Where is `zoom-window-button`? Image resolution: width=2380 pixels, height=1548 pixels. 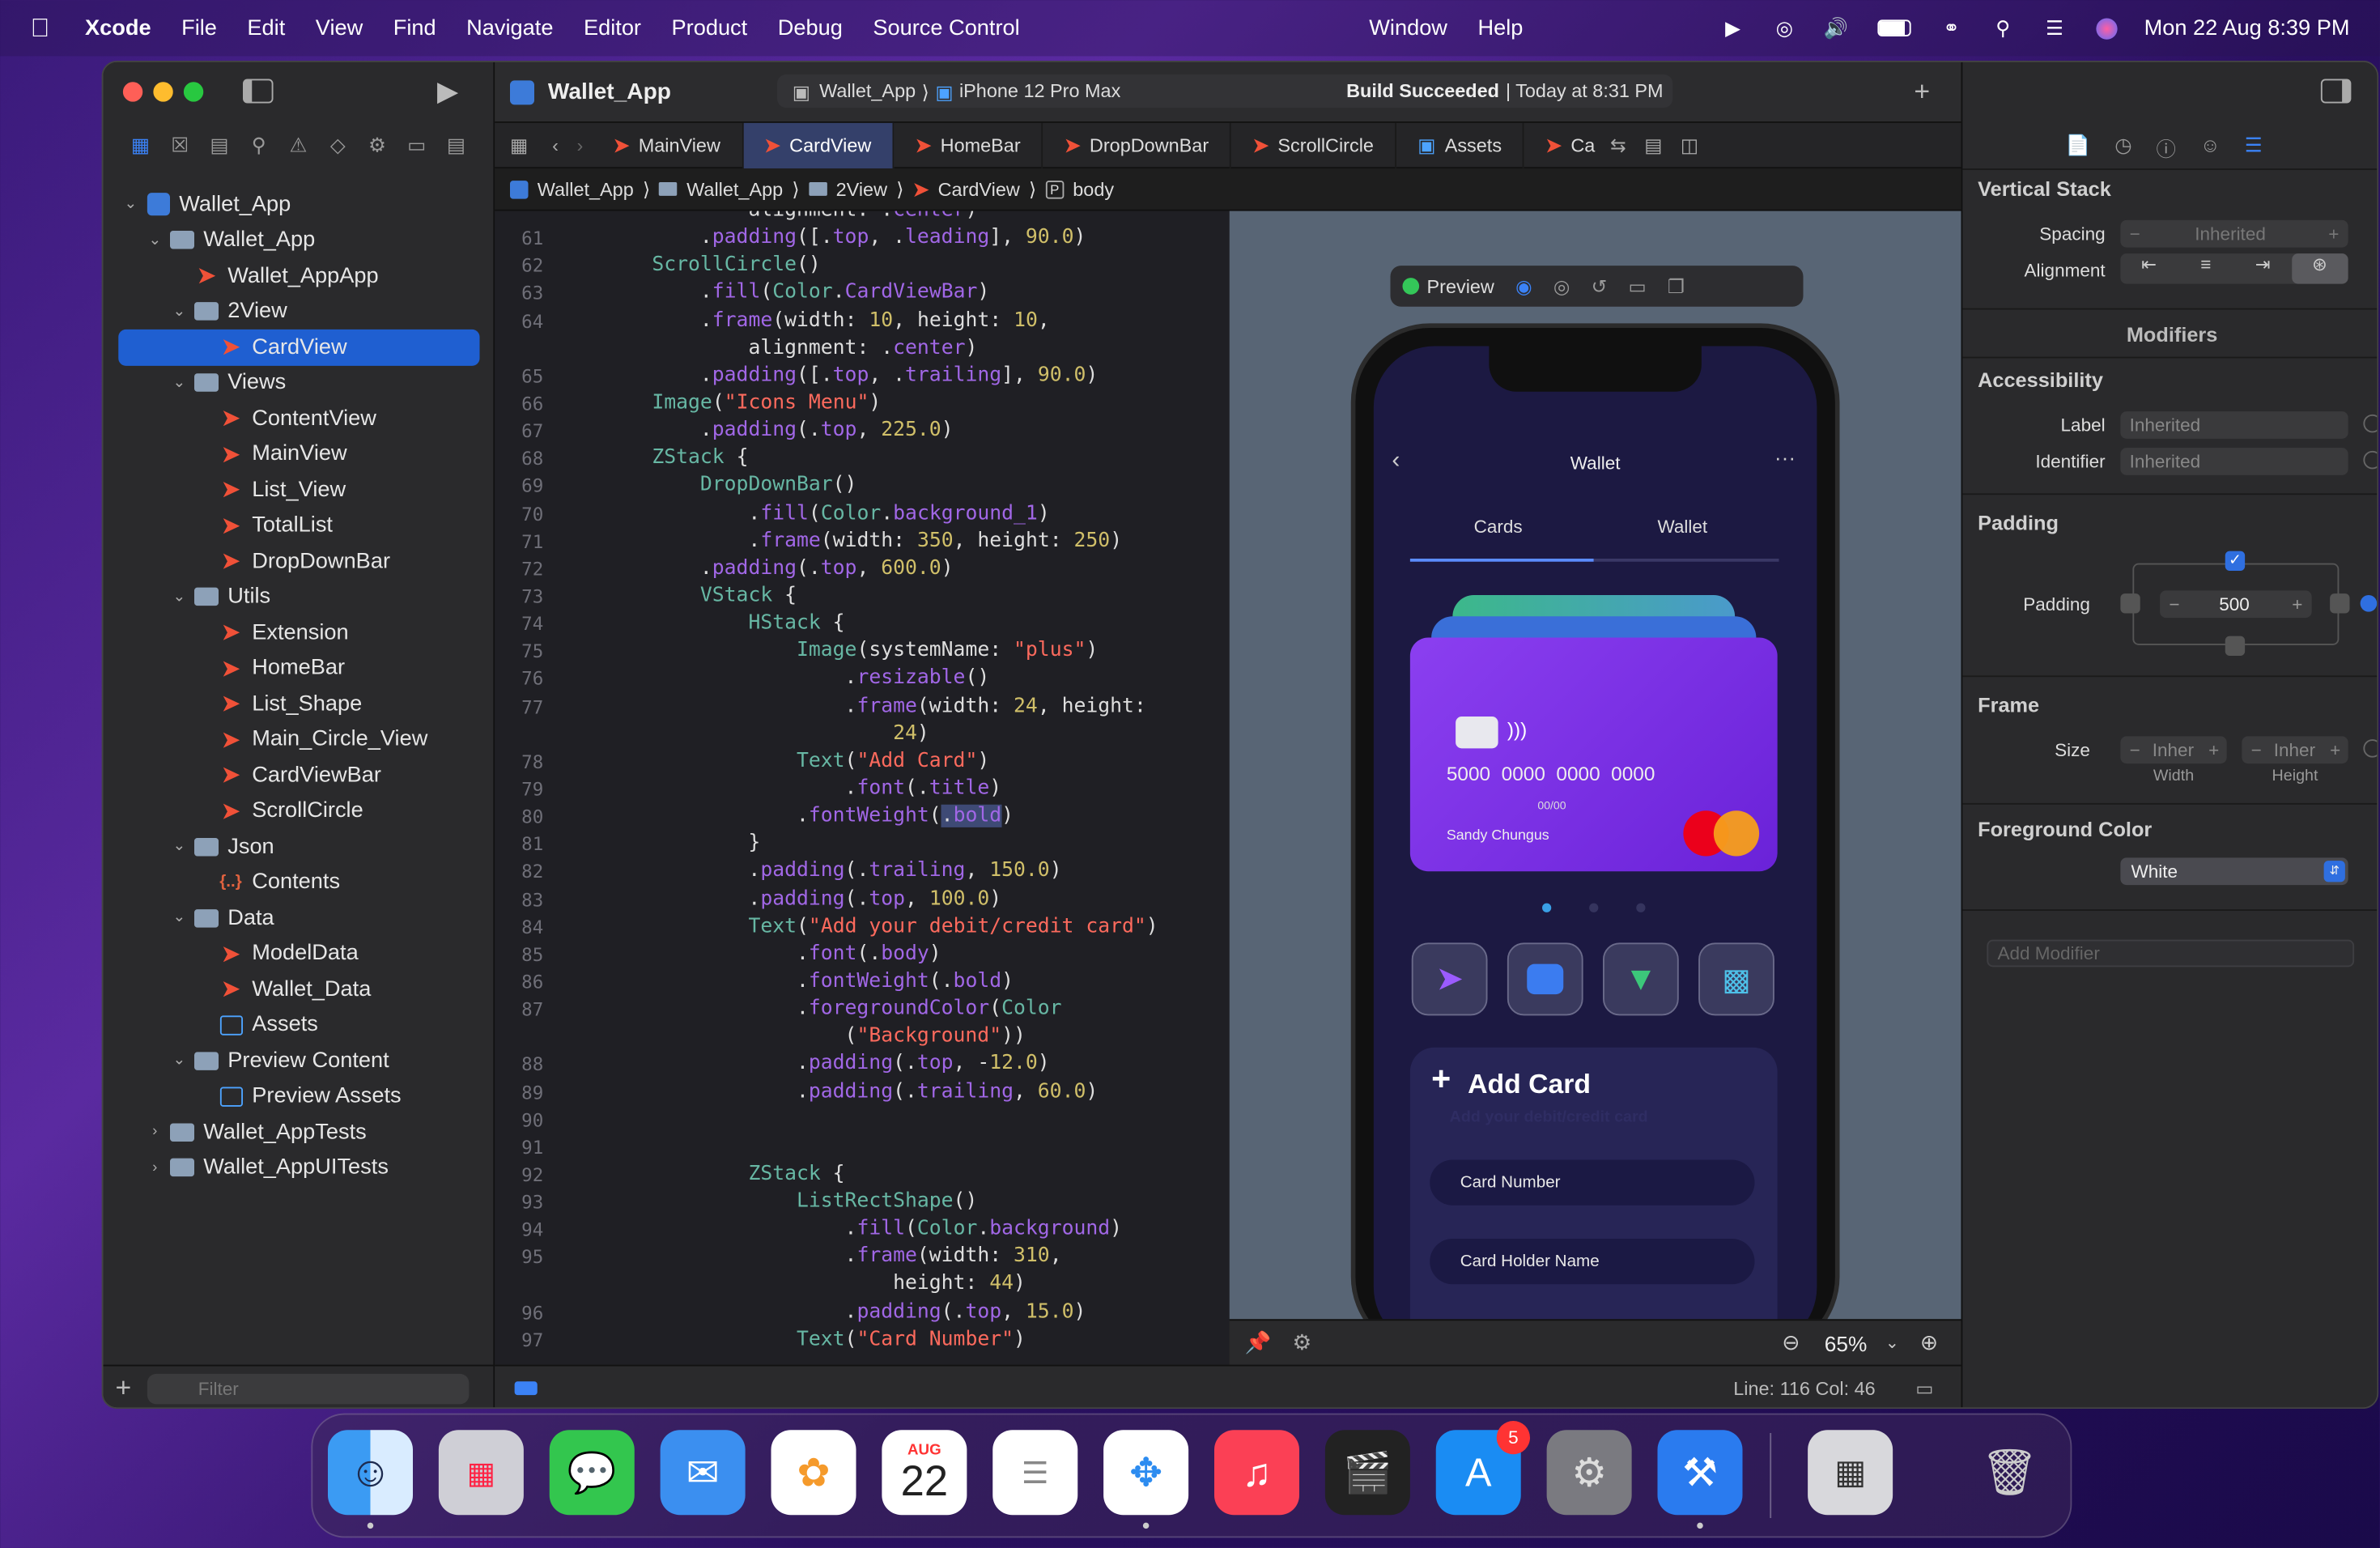
zoom-window-button is located at coordinates (193, 92).